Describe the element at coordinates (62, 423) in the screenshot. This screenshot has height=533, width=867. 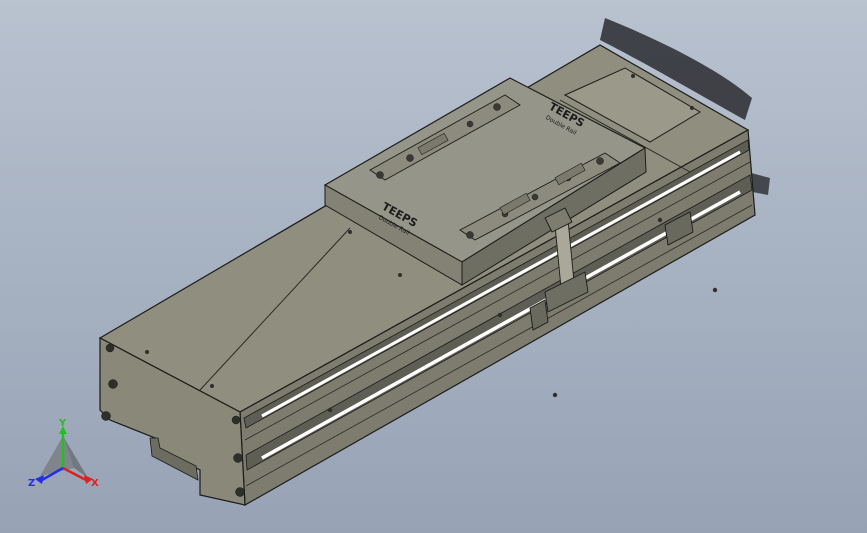
I see `triad-y-label: Y` at that location.